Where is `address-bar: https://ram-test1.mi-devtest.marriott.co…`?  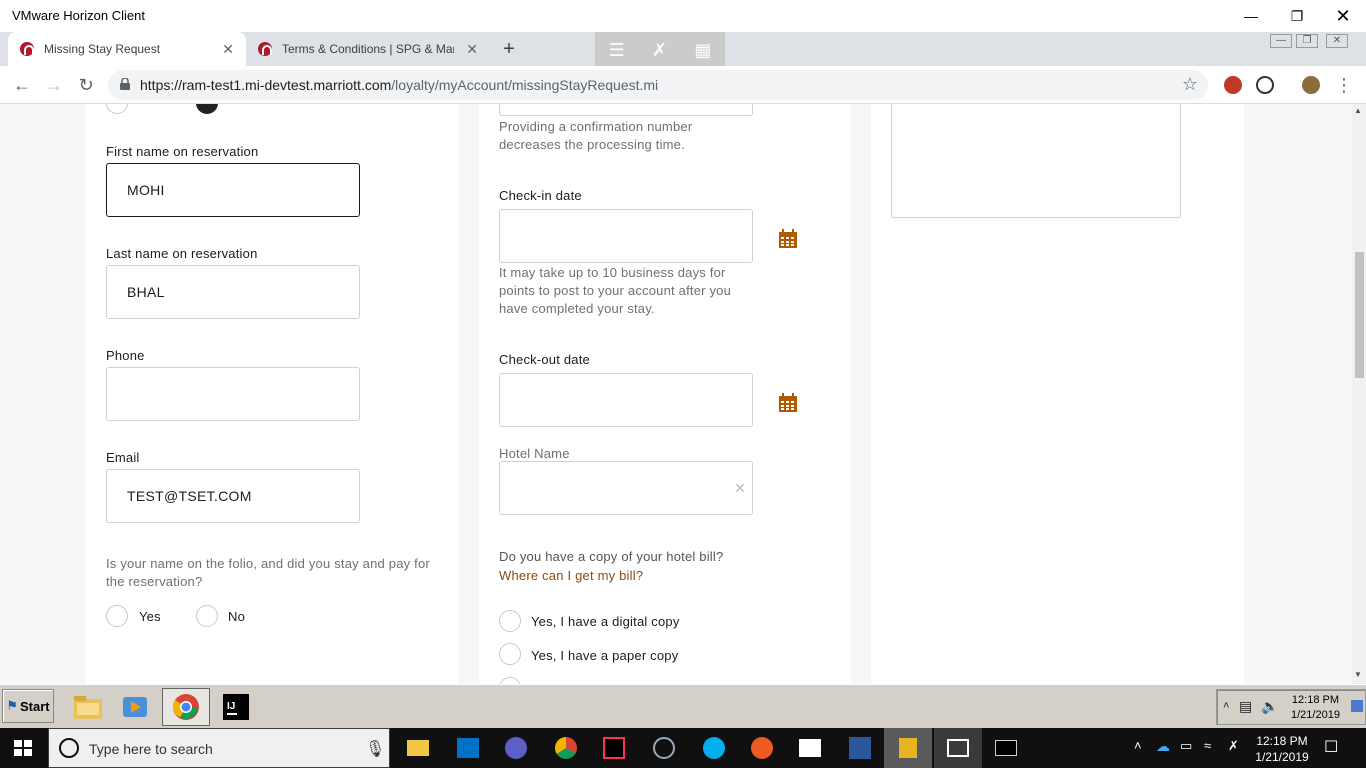
address-bar: https://ram-test1.mi-devtest.marriott.co… is located at coordinates (658, 85).